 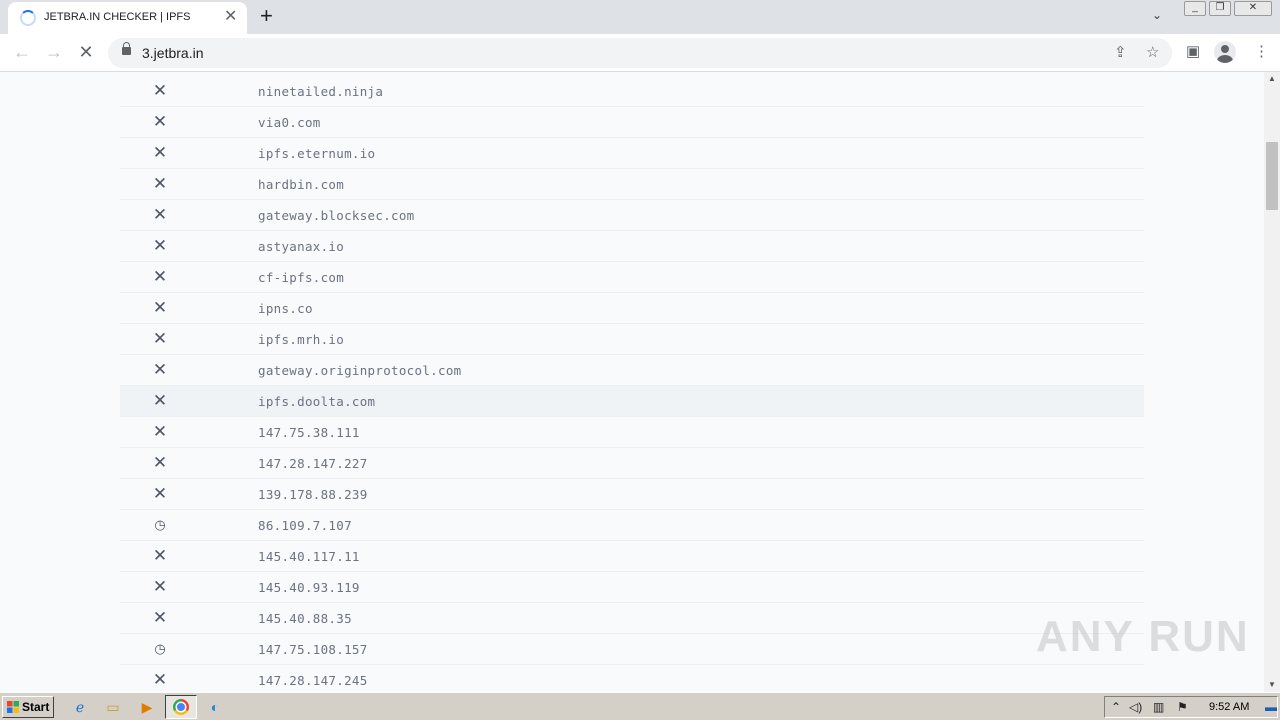 What do you see at coordinates (640, 53) in the screenshot?
I see `address-bar: 3.jetbra.in ⇪ ☆` at bounding box center [640, 53].